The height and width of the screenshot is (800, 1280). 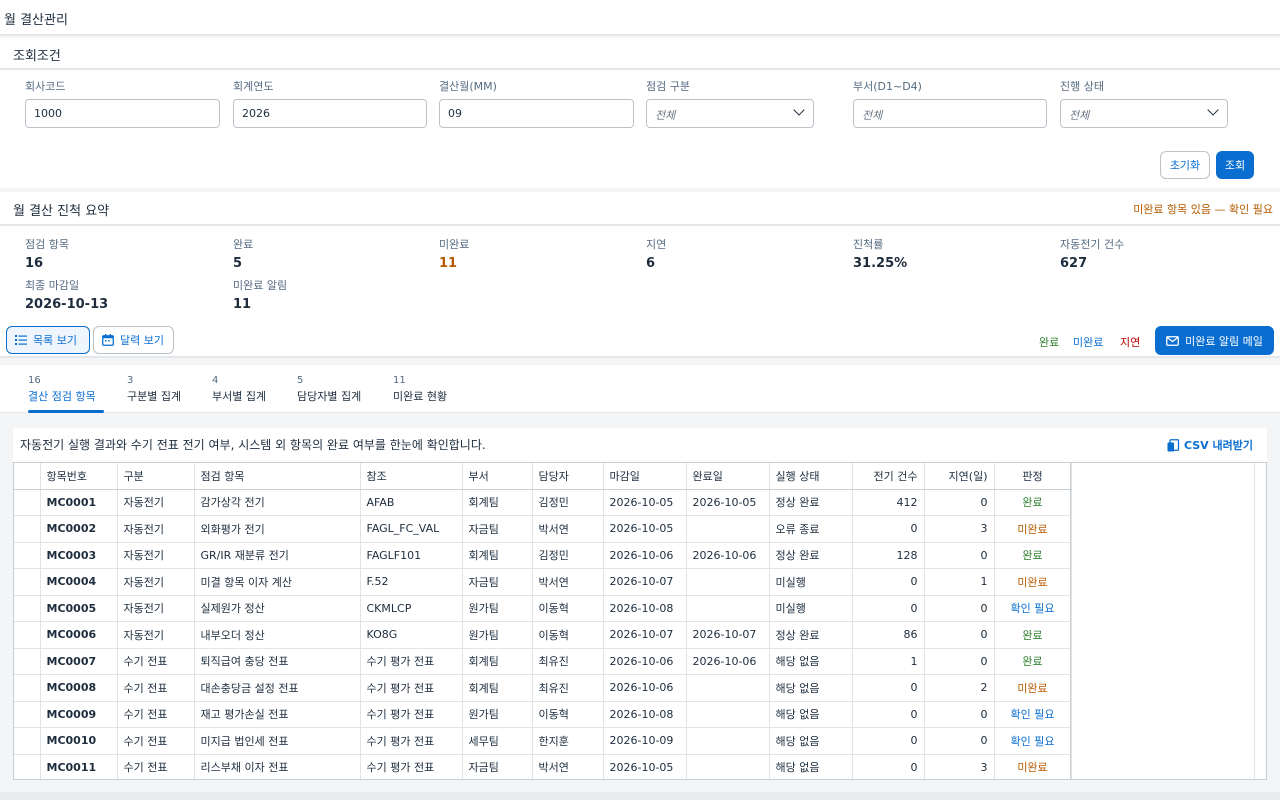 What do you see at coordinates (329, 389) in the screenshot?
I see `tab-by-owner: 5 담당자별 집계` at bounding box center [329, 389].